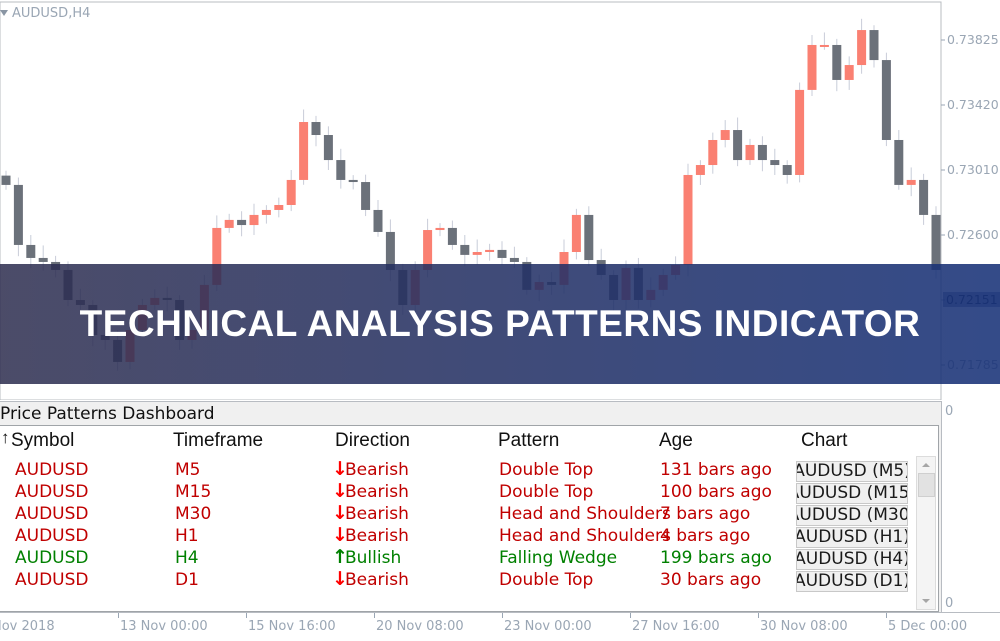 The image size is (1000, 641). What do you see at coordinates (926, 533) in the screenshot?
I see `list-scrollbar` at bounding box center [926, 533].